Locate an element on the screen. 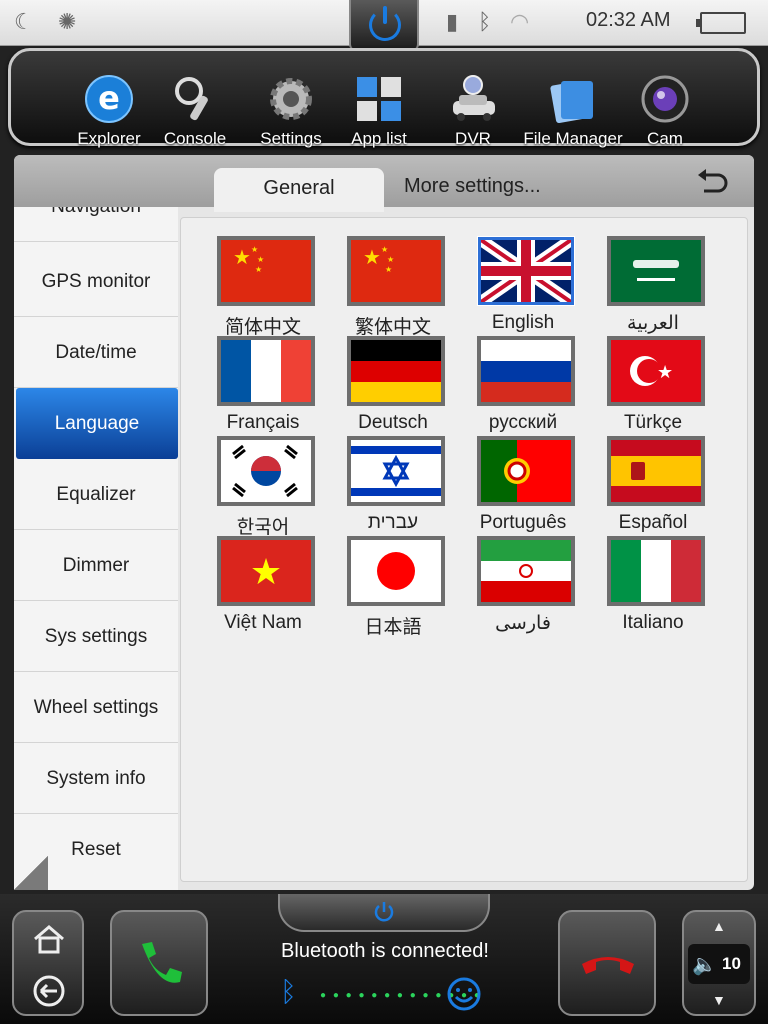 This screenshot has width=768, height=1024. selected-indicator is located at coordinates (526, 271).